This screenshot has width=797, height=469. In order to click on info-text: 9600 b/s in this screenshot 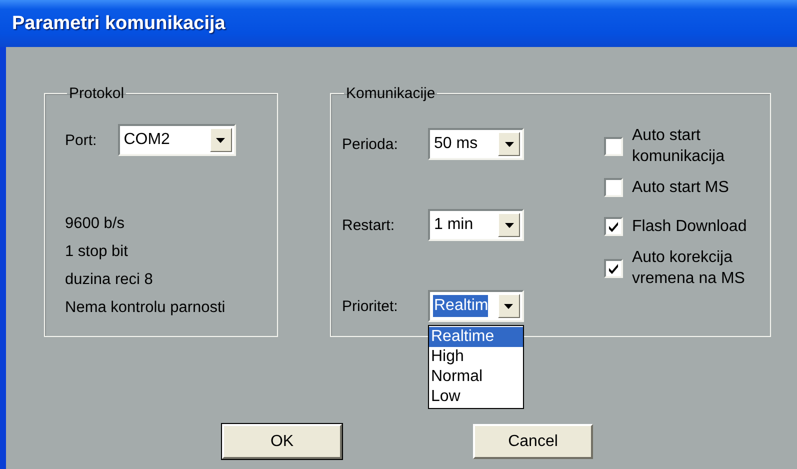, I will do `click(95, 224)`.